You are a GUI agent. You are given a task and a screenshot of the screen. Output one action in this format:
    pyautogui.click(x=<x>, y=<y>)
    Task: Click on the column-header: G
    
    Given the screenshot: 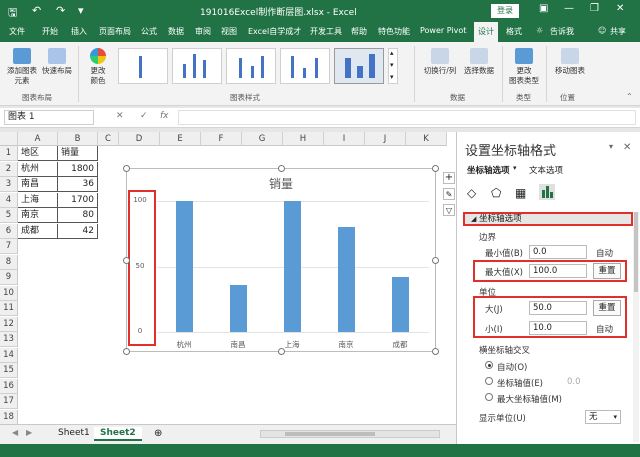 What is the action you would take?
    pyautogui.click(x=262, y=139)
    